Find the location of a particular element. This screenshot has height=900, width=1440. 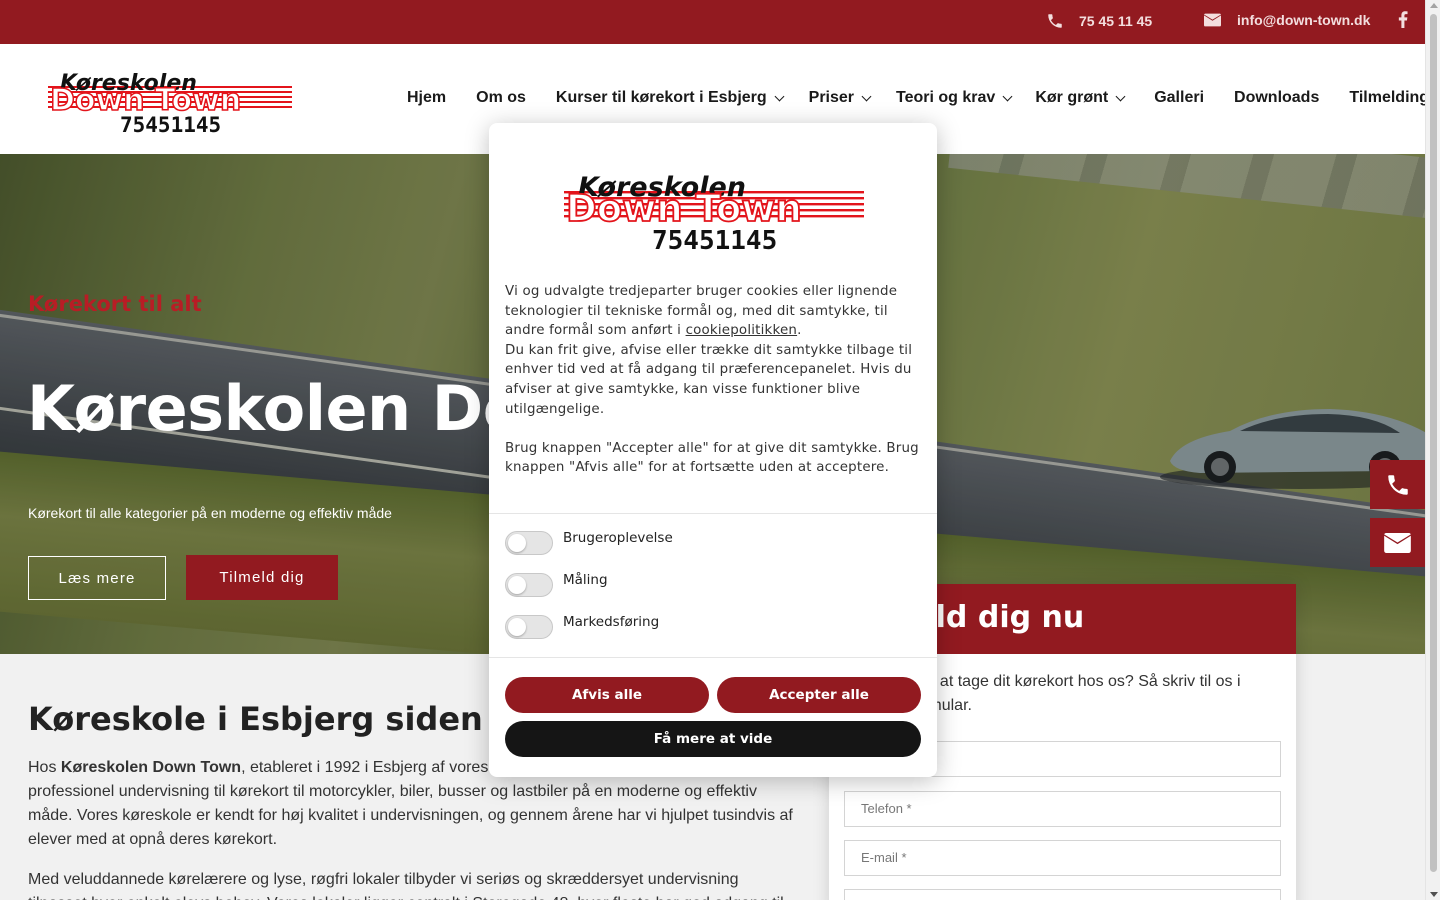

page-scrollbar is located at coordinates (1432, 450).